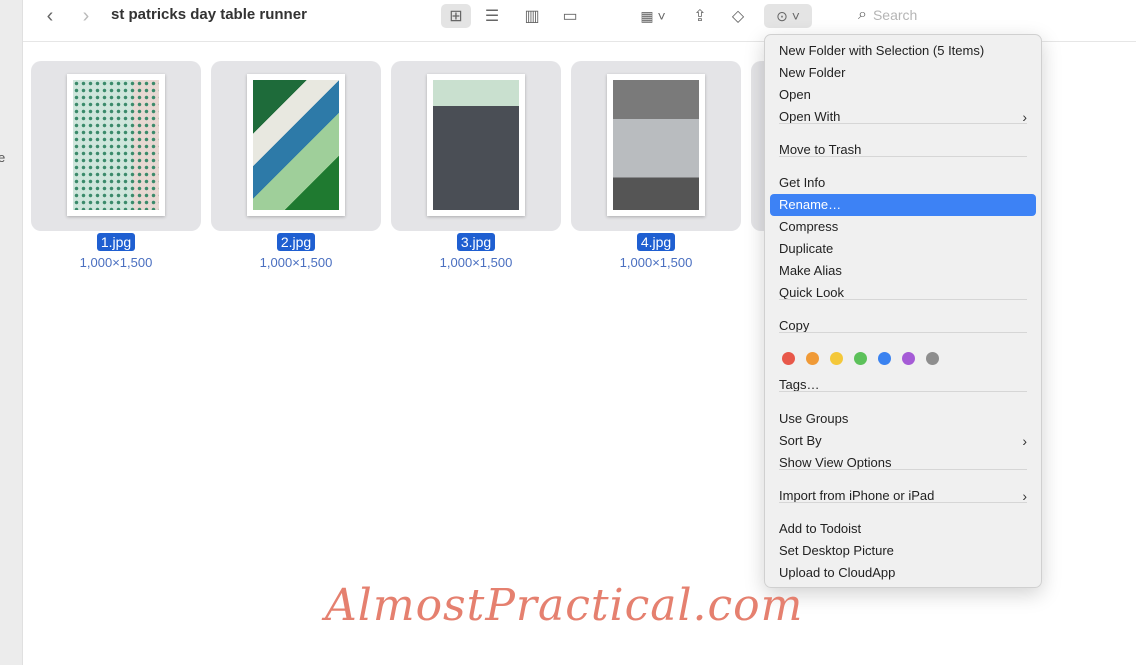  What do you see at coordinates (50, 16) in the screenshot?
I see `chevron-left-icon: ‹` at bounding box center [50, 16].